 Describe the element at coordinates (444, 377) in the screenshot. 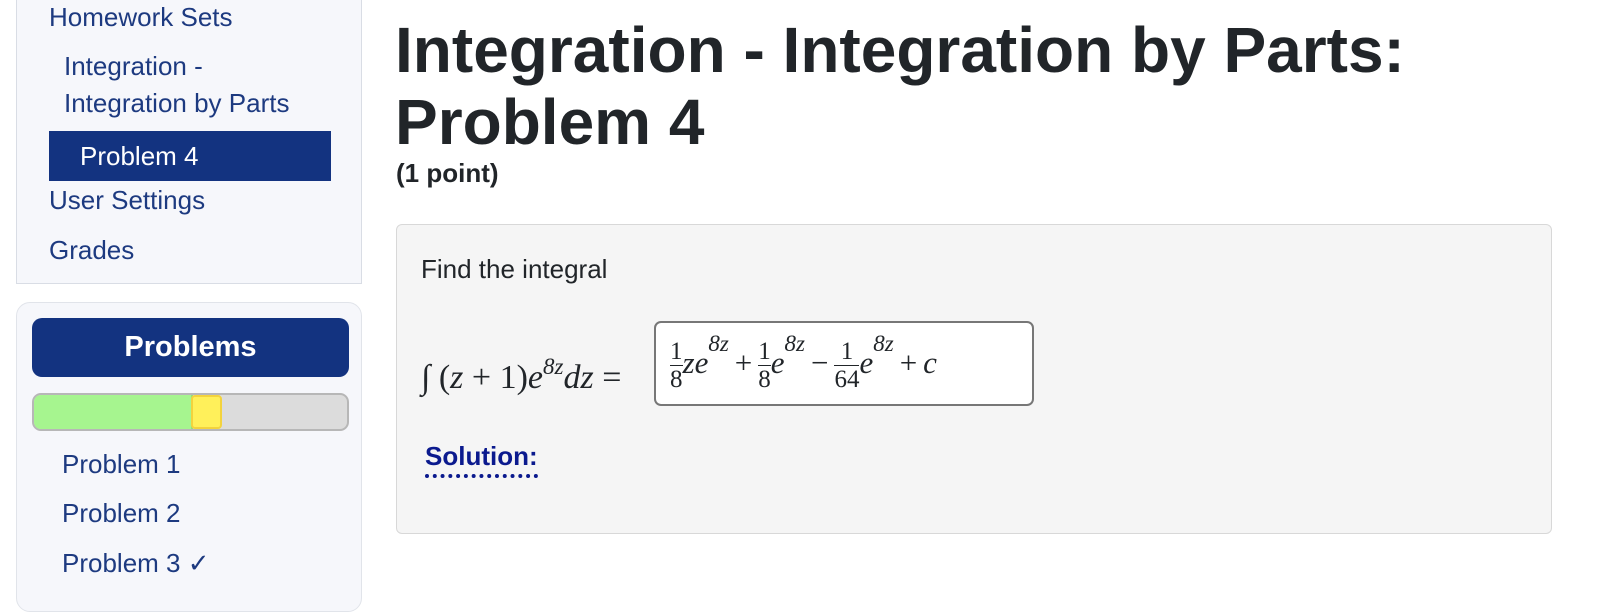

I see `open-paren: (` at that location.